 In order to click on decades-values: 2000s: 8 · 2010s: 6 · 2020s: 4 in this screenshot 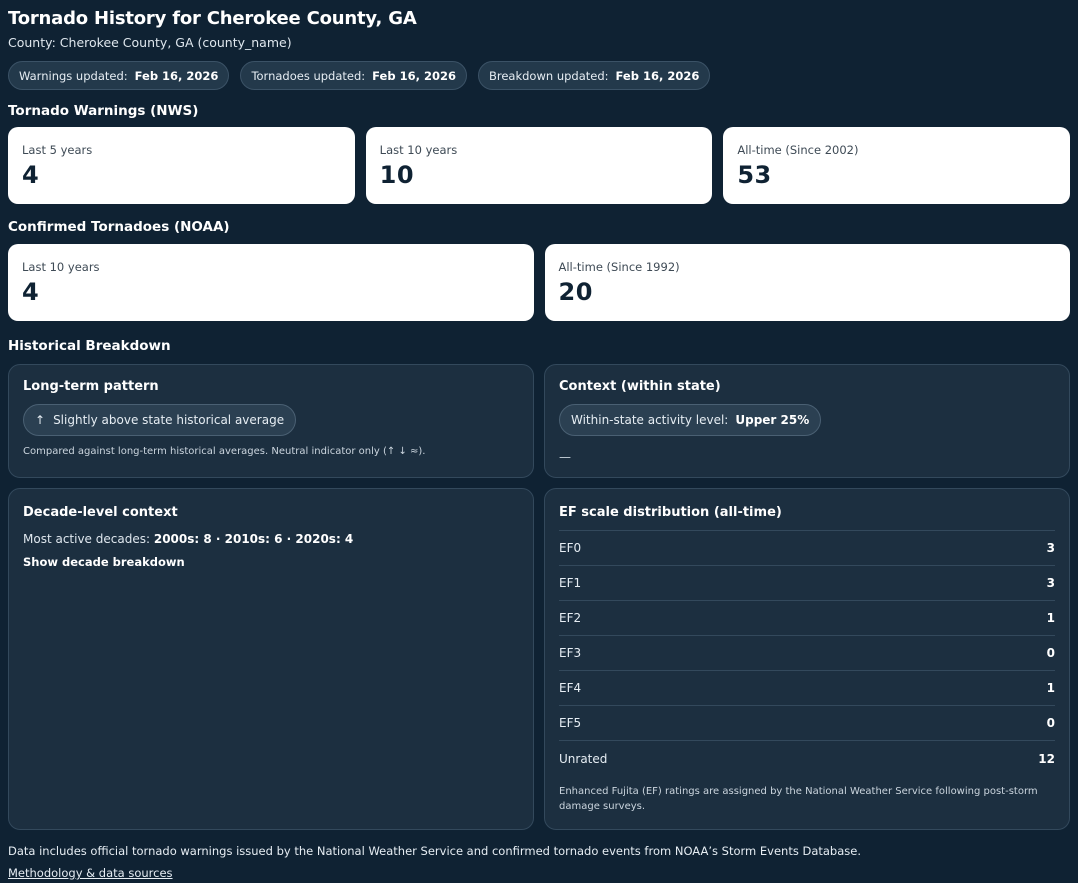, I will do `click(253, 539)`.